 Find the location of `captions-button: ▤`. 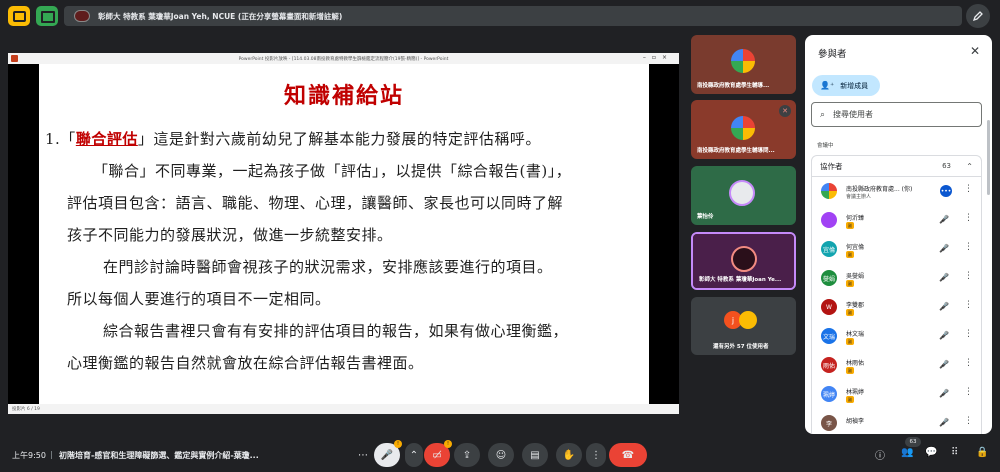

captions-button: ▤ is located at coordinates (535, 455).